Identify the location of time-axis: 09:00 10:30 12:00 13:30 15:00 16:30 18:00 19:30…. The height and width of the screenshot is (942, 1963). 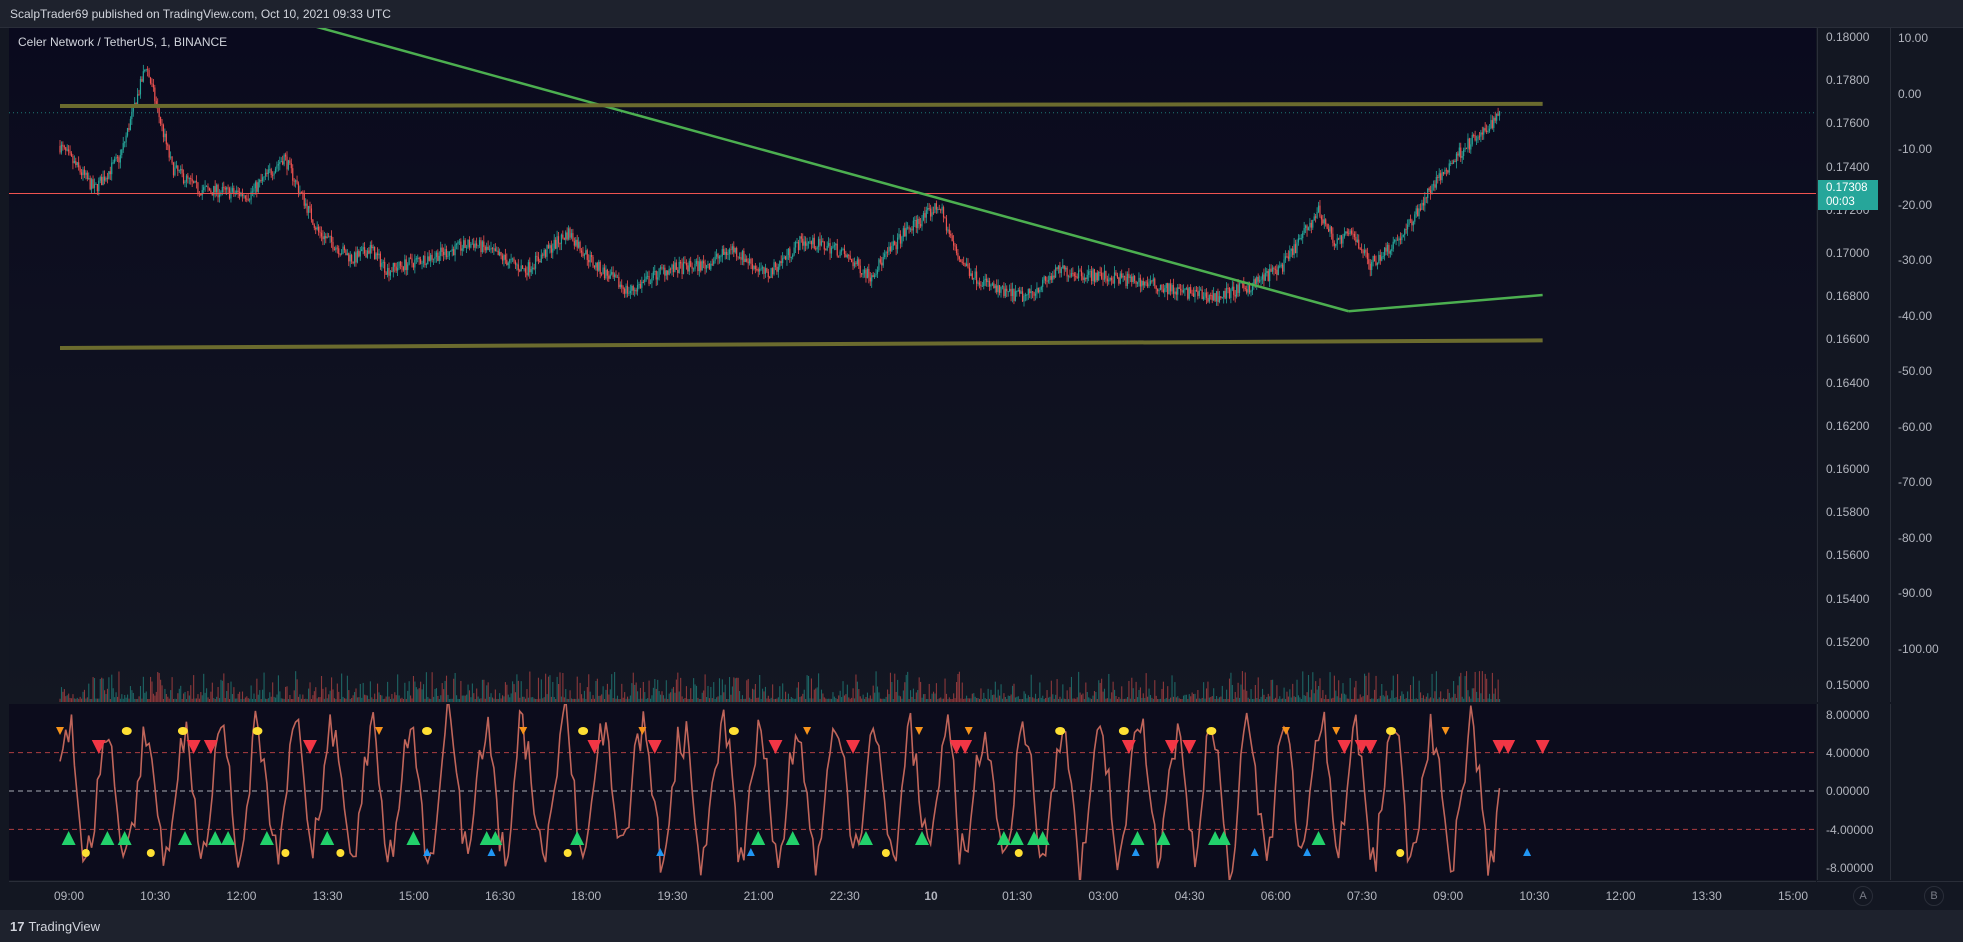
(912, 895).